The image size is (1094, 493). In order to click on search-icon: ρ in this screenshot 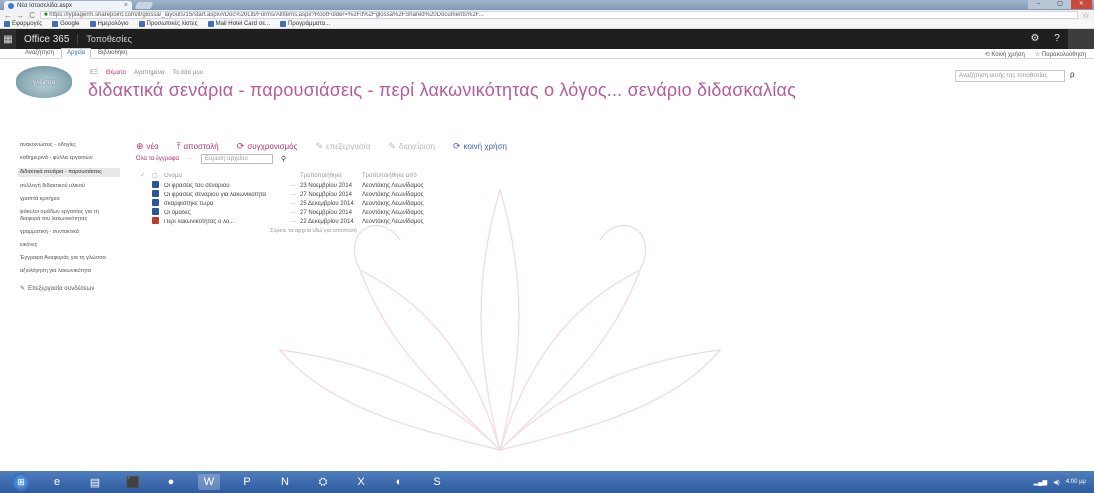, I will do `click(1072, 74)`.